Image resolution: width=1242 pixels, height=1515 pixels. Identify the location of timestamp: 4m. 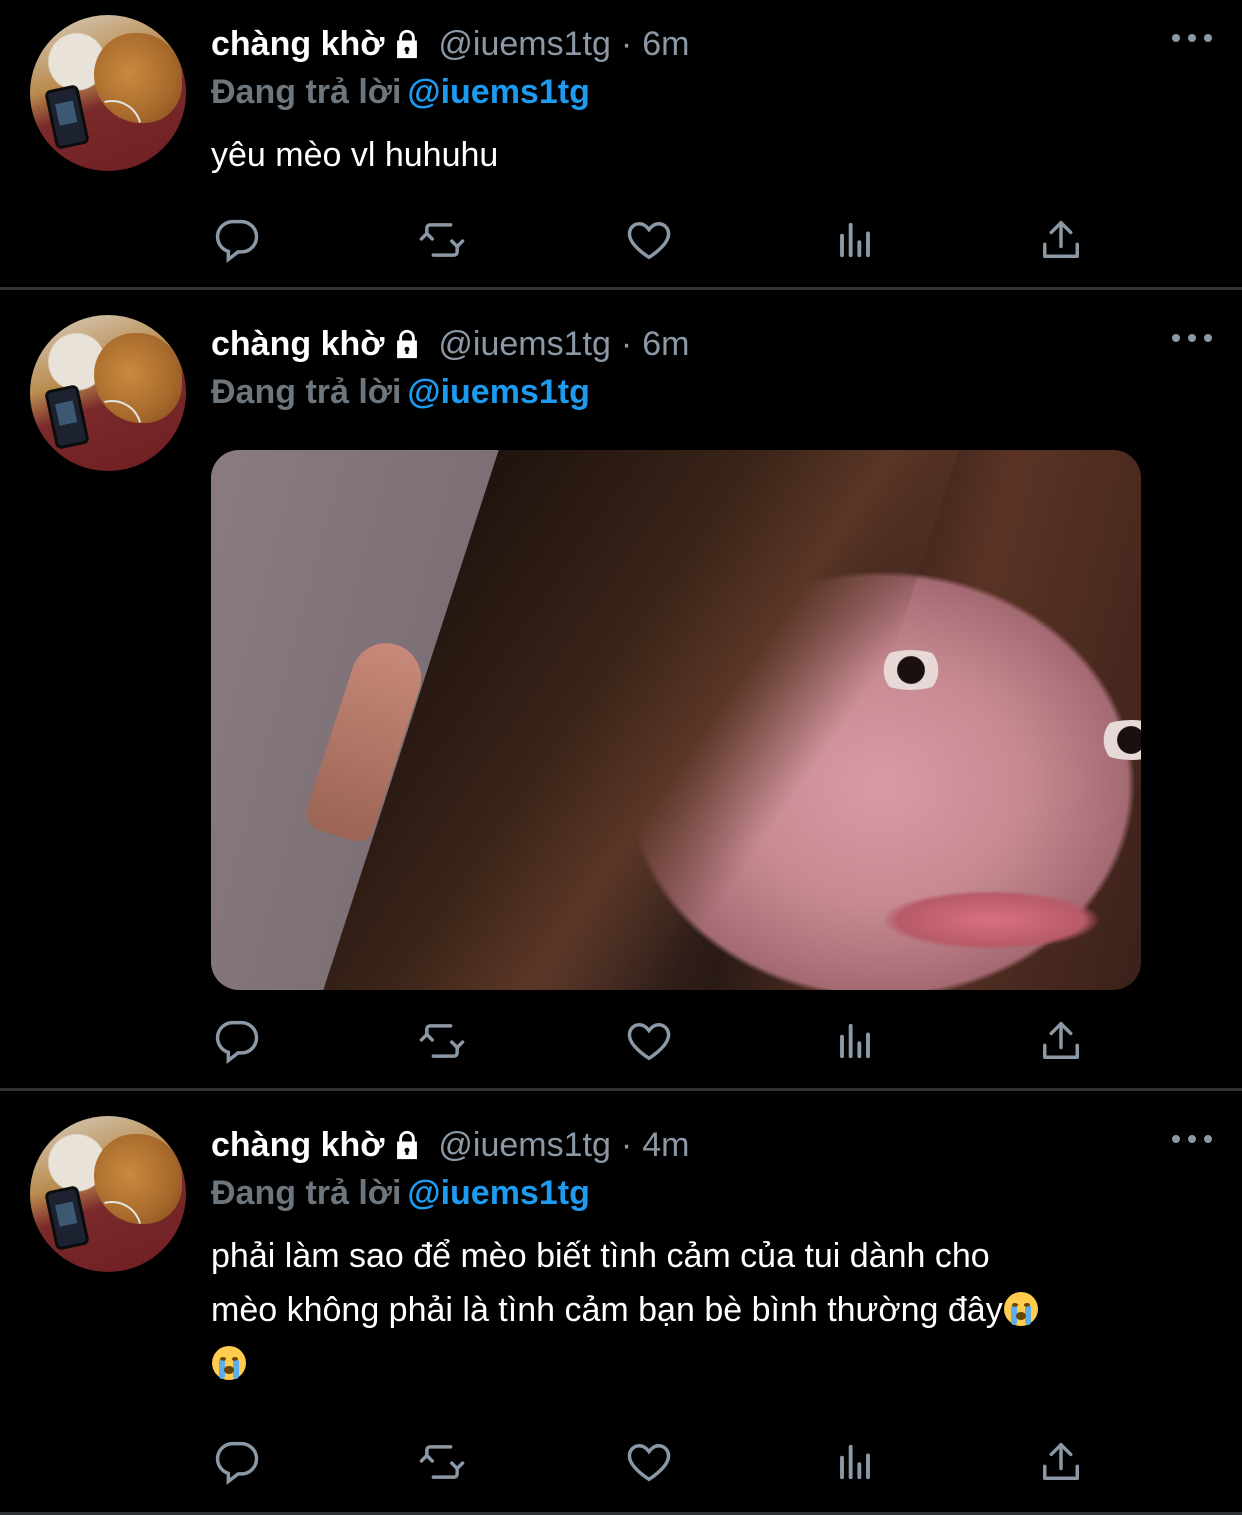
(665, 1145).